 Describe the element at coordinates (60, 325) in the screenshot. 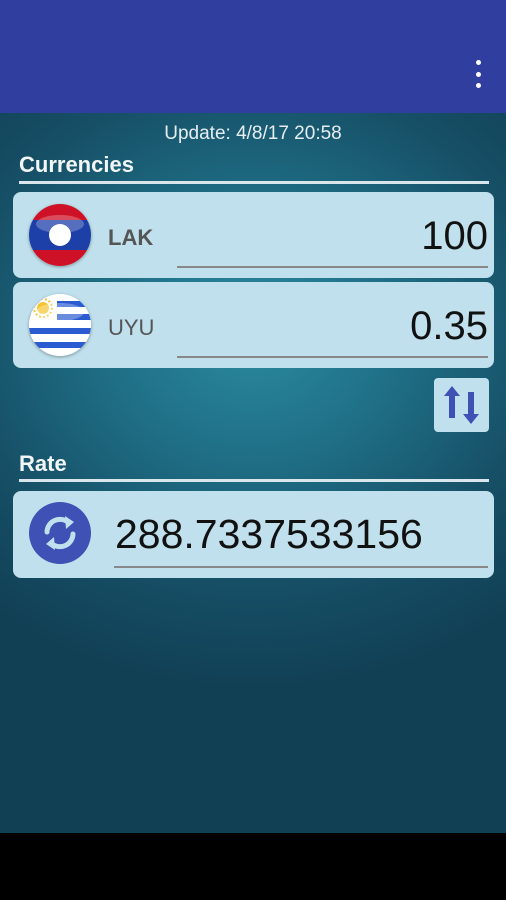

I see `uruguay-flag-icon` at that location.